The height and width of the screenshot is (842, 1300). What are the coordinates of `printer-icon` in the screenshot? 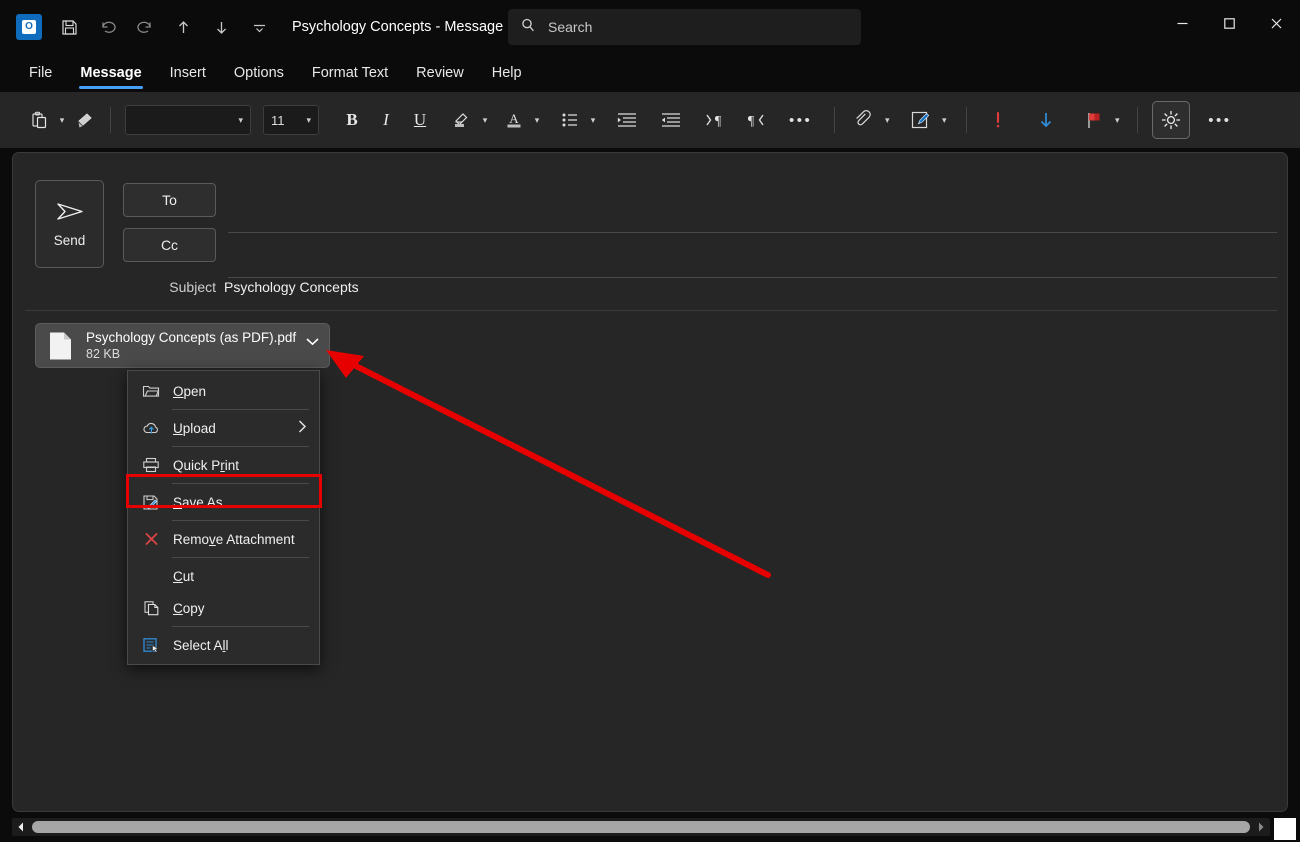 It's located at (151, 465).